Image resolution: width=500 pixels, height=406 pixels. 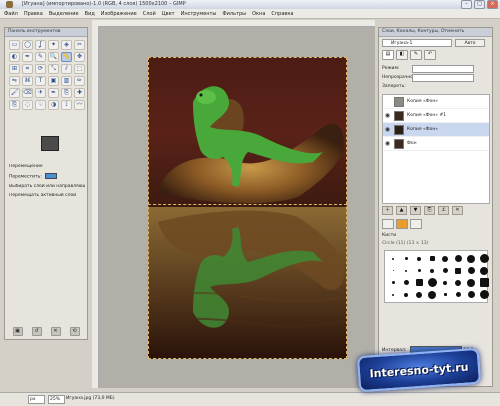 I want to click on menu-filters: Фильтры, so click(x=234, y=13).